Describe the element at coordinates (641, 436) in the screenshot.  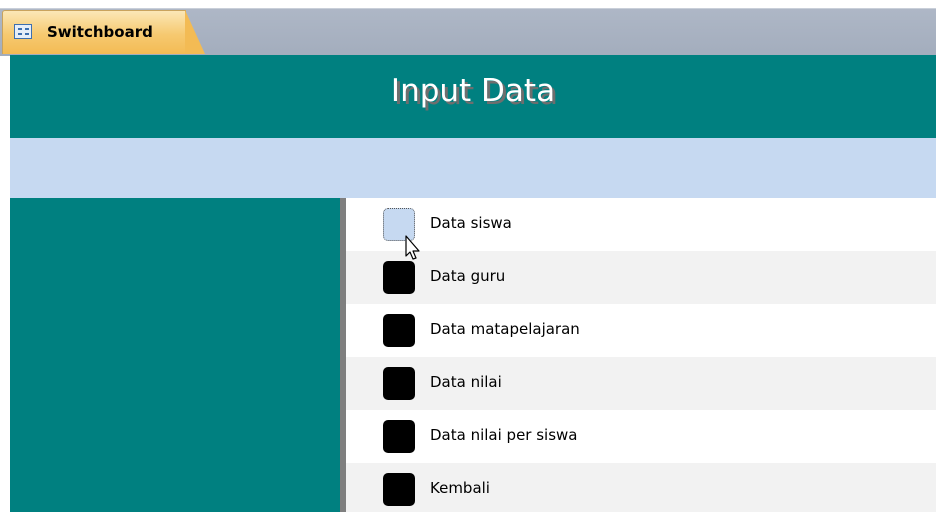
I see `menu-item-data-nilai-per-siswa: Data nilai per siswa` at that location.